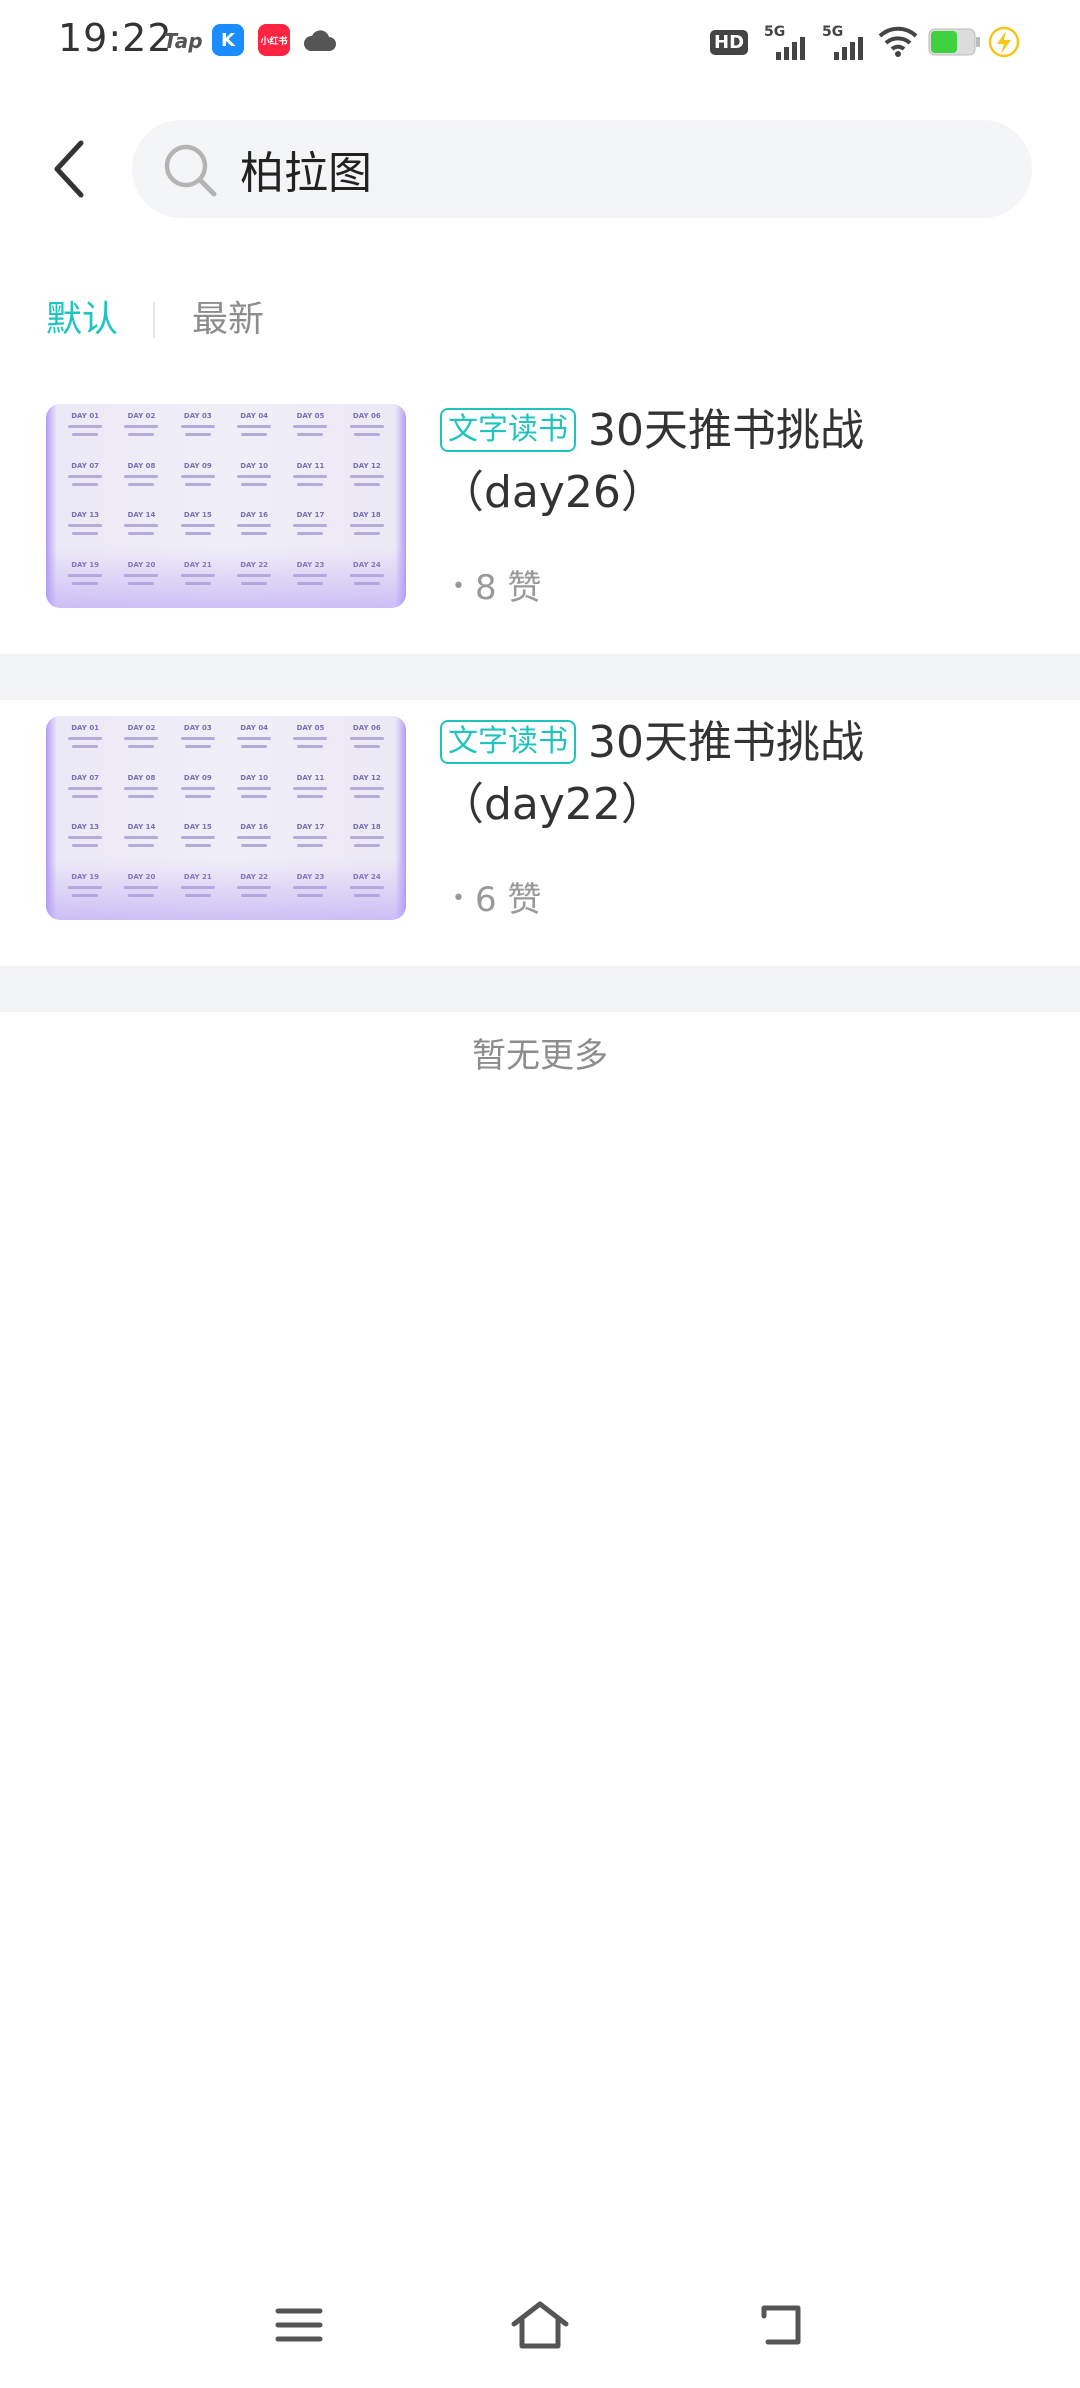 The height and width of the screenshot is (2388, 1080). I want to click on chevron-left-icon, so click(69, 169).